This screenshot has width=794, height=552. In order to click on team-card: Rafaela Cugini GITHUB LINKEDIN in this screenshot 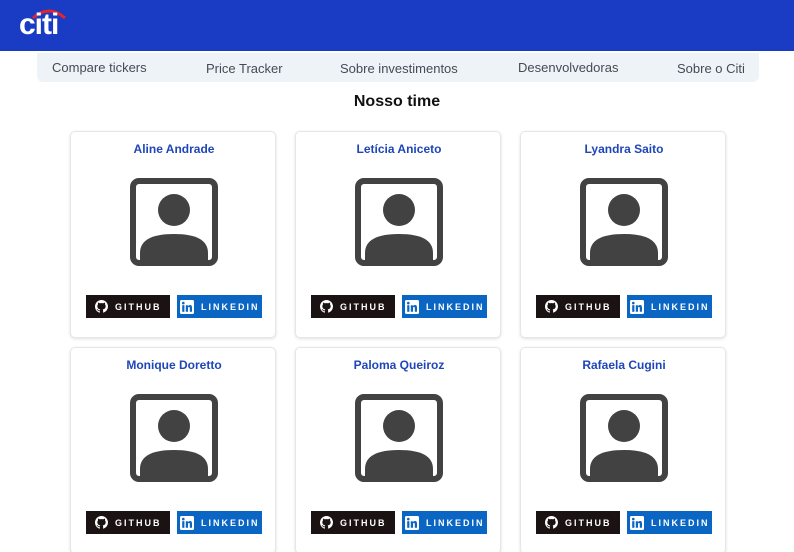, I will do `click(623, 449)`.